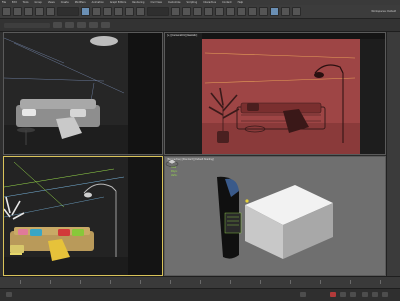 This screenshot has width=400, height=301. I want to click on lock-selection-icon, so click(303, 294).